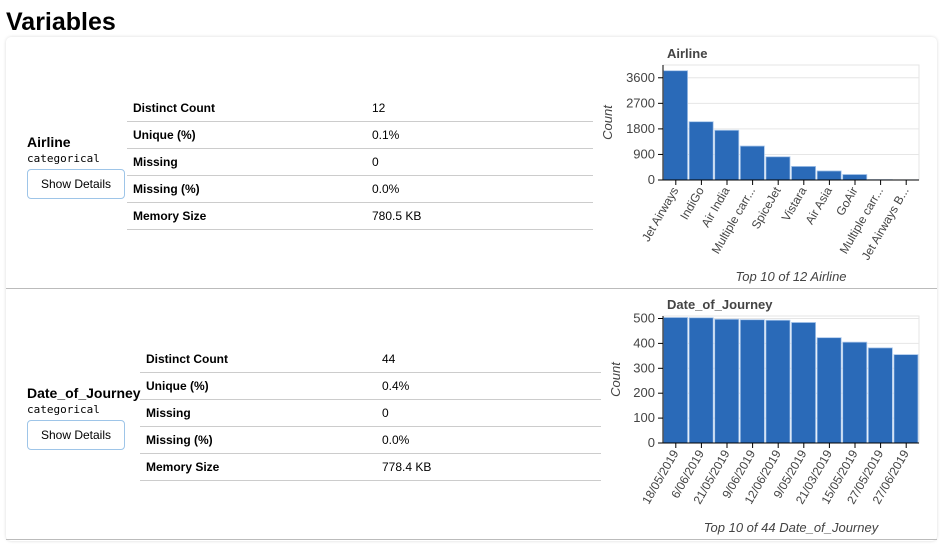 The height and width of the screenshot is (545, 941). What do you see at coordinates (640, 77) in the screenshot?
I see `y-tick-label: 3600` at bounding box center [640, 77].